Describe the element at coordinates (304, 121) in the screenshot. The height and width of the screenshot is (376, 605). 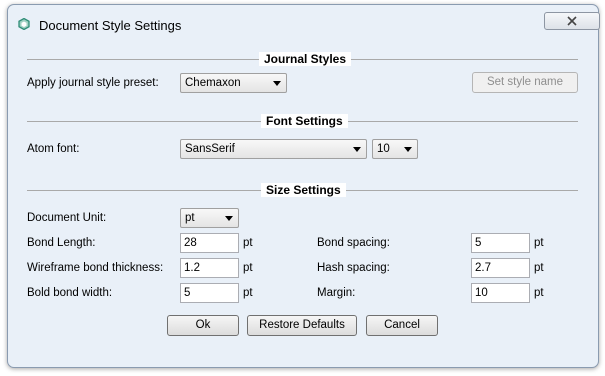
I see `font-section-title: Font Settings` at that location.